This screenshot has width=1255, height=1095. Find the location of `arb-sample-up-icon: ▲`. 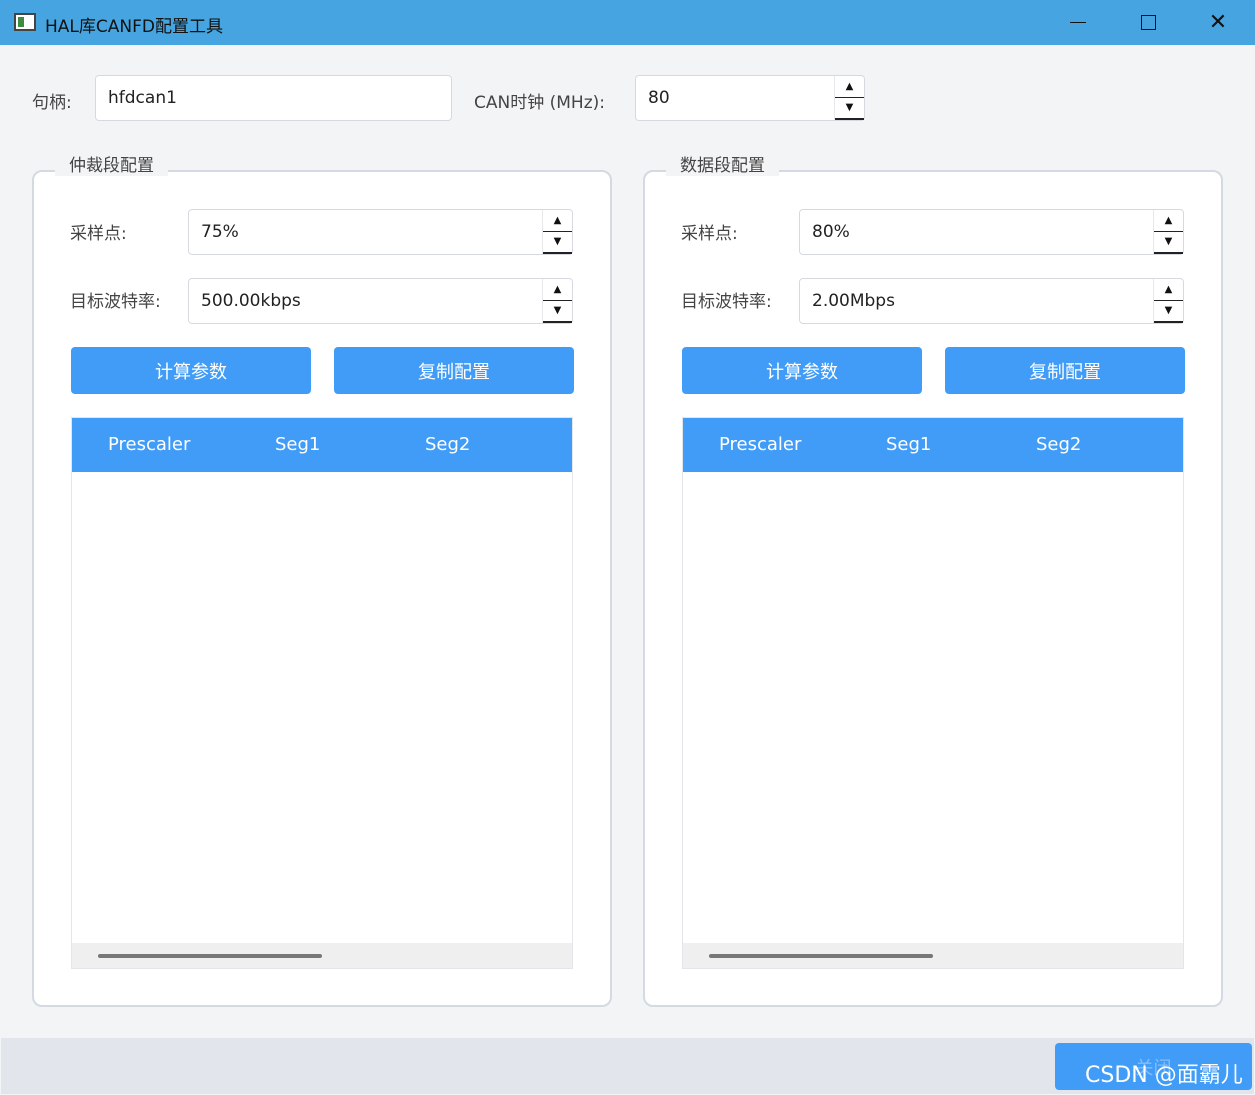

arb-sample-up-icon: ▲ is located at coordinates (557, 221).